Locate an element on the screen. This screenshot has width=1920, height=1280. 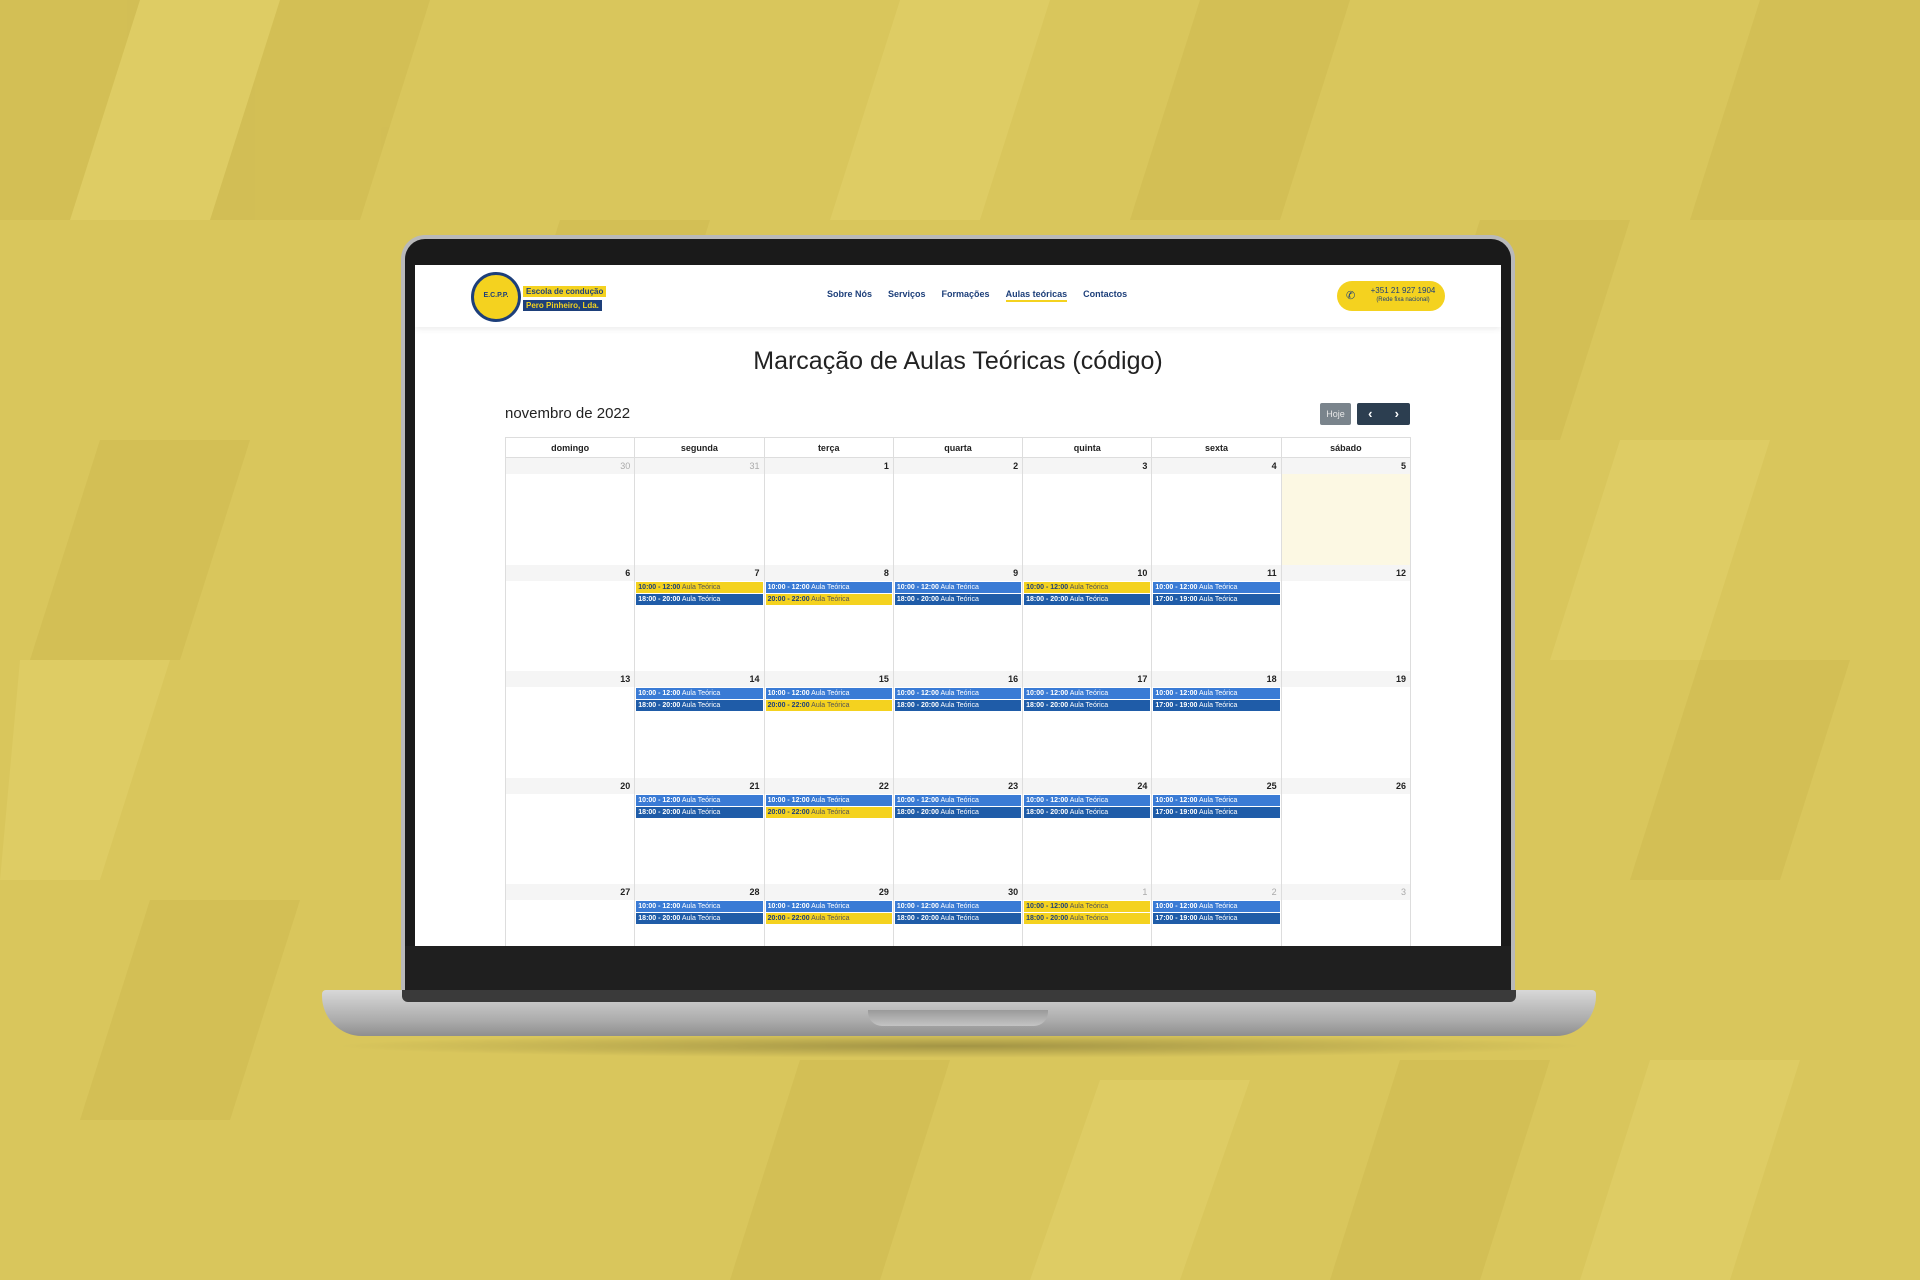
calendar-day: 26 is located at coordinates (1345, 831).